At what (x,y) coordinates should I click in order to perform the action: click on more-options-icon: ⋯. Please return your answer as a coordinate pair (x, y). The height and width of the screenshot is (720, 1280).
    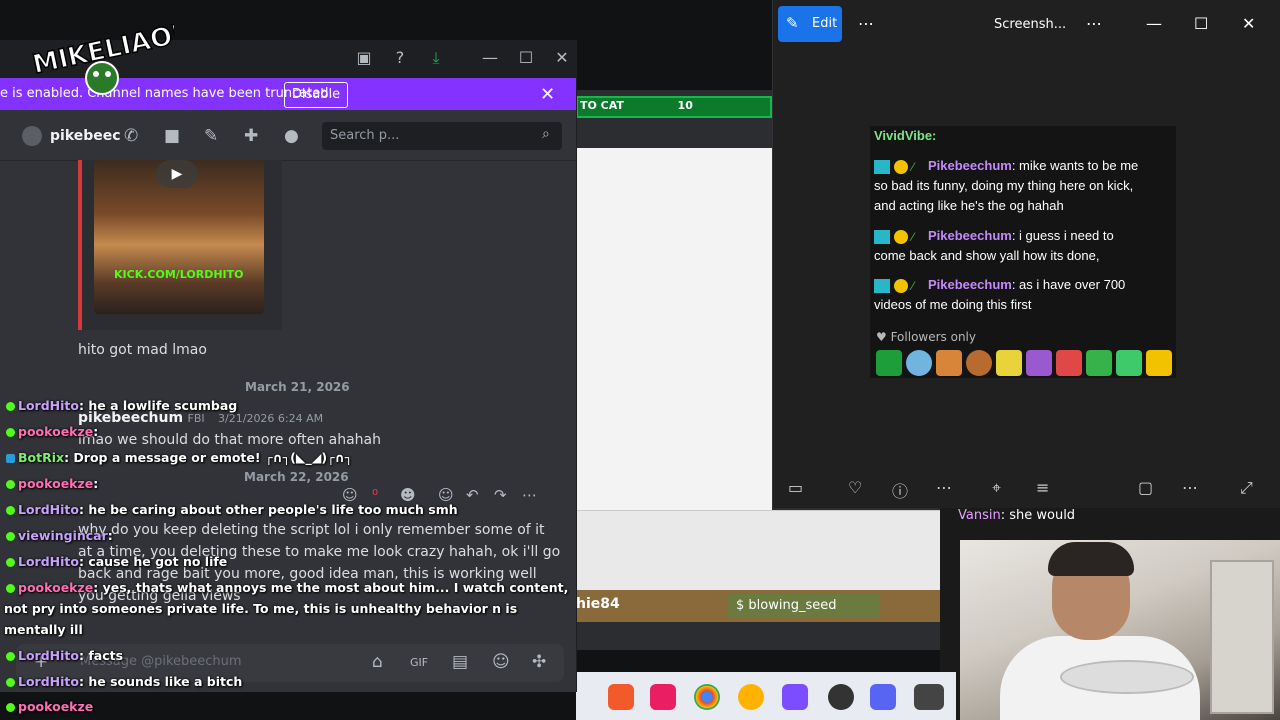
    Looking at the image, I should click on (866, 23).